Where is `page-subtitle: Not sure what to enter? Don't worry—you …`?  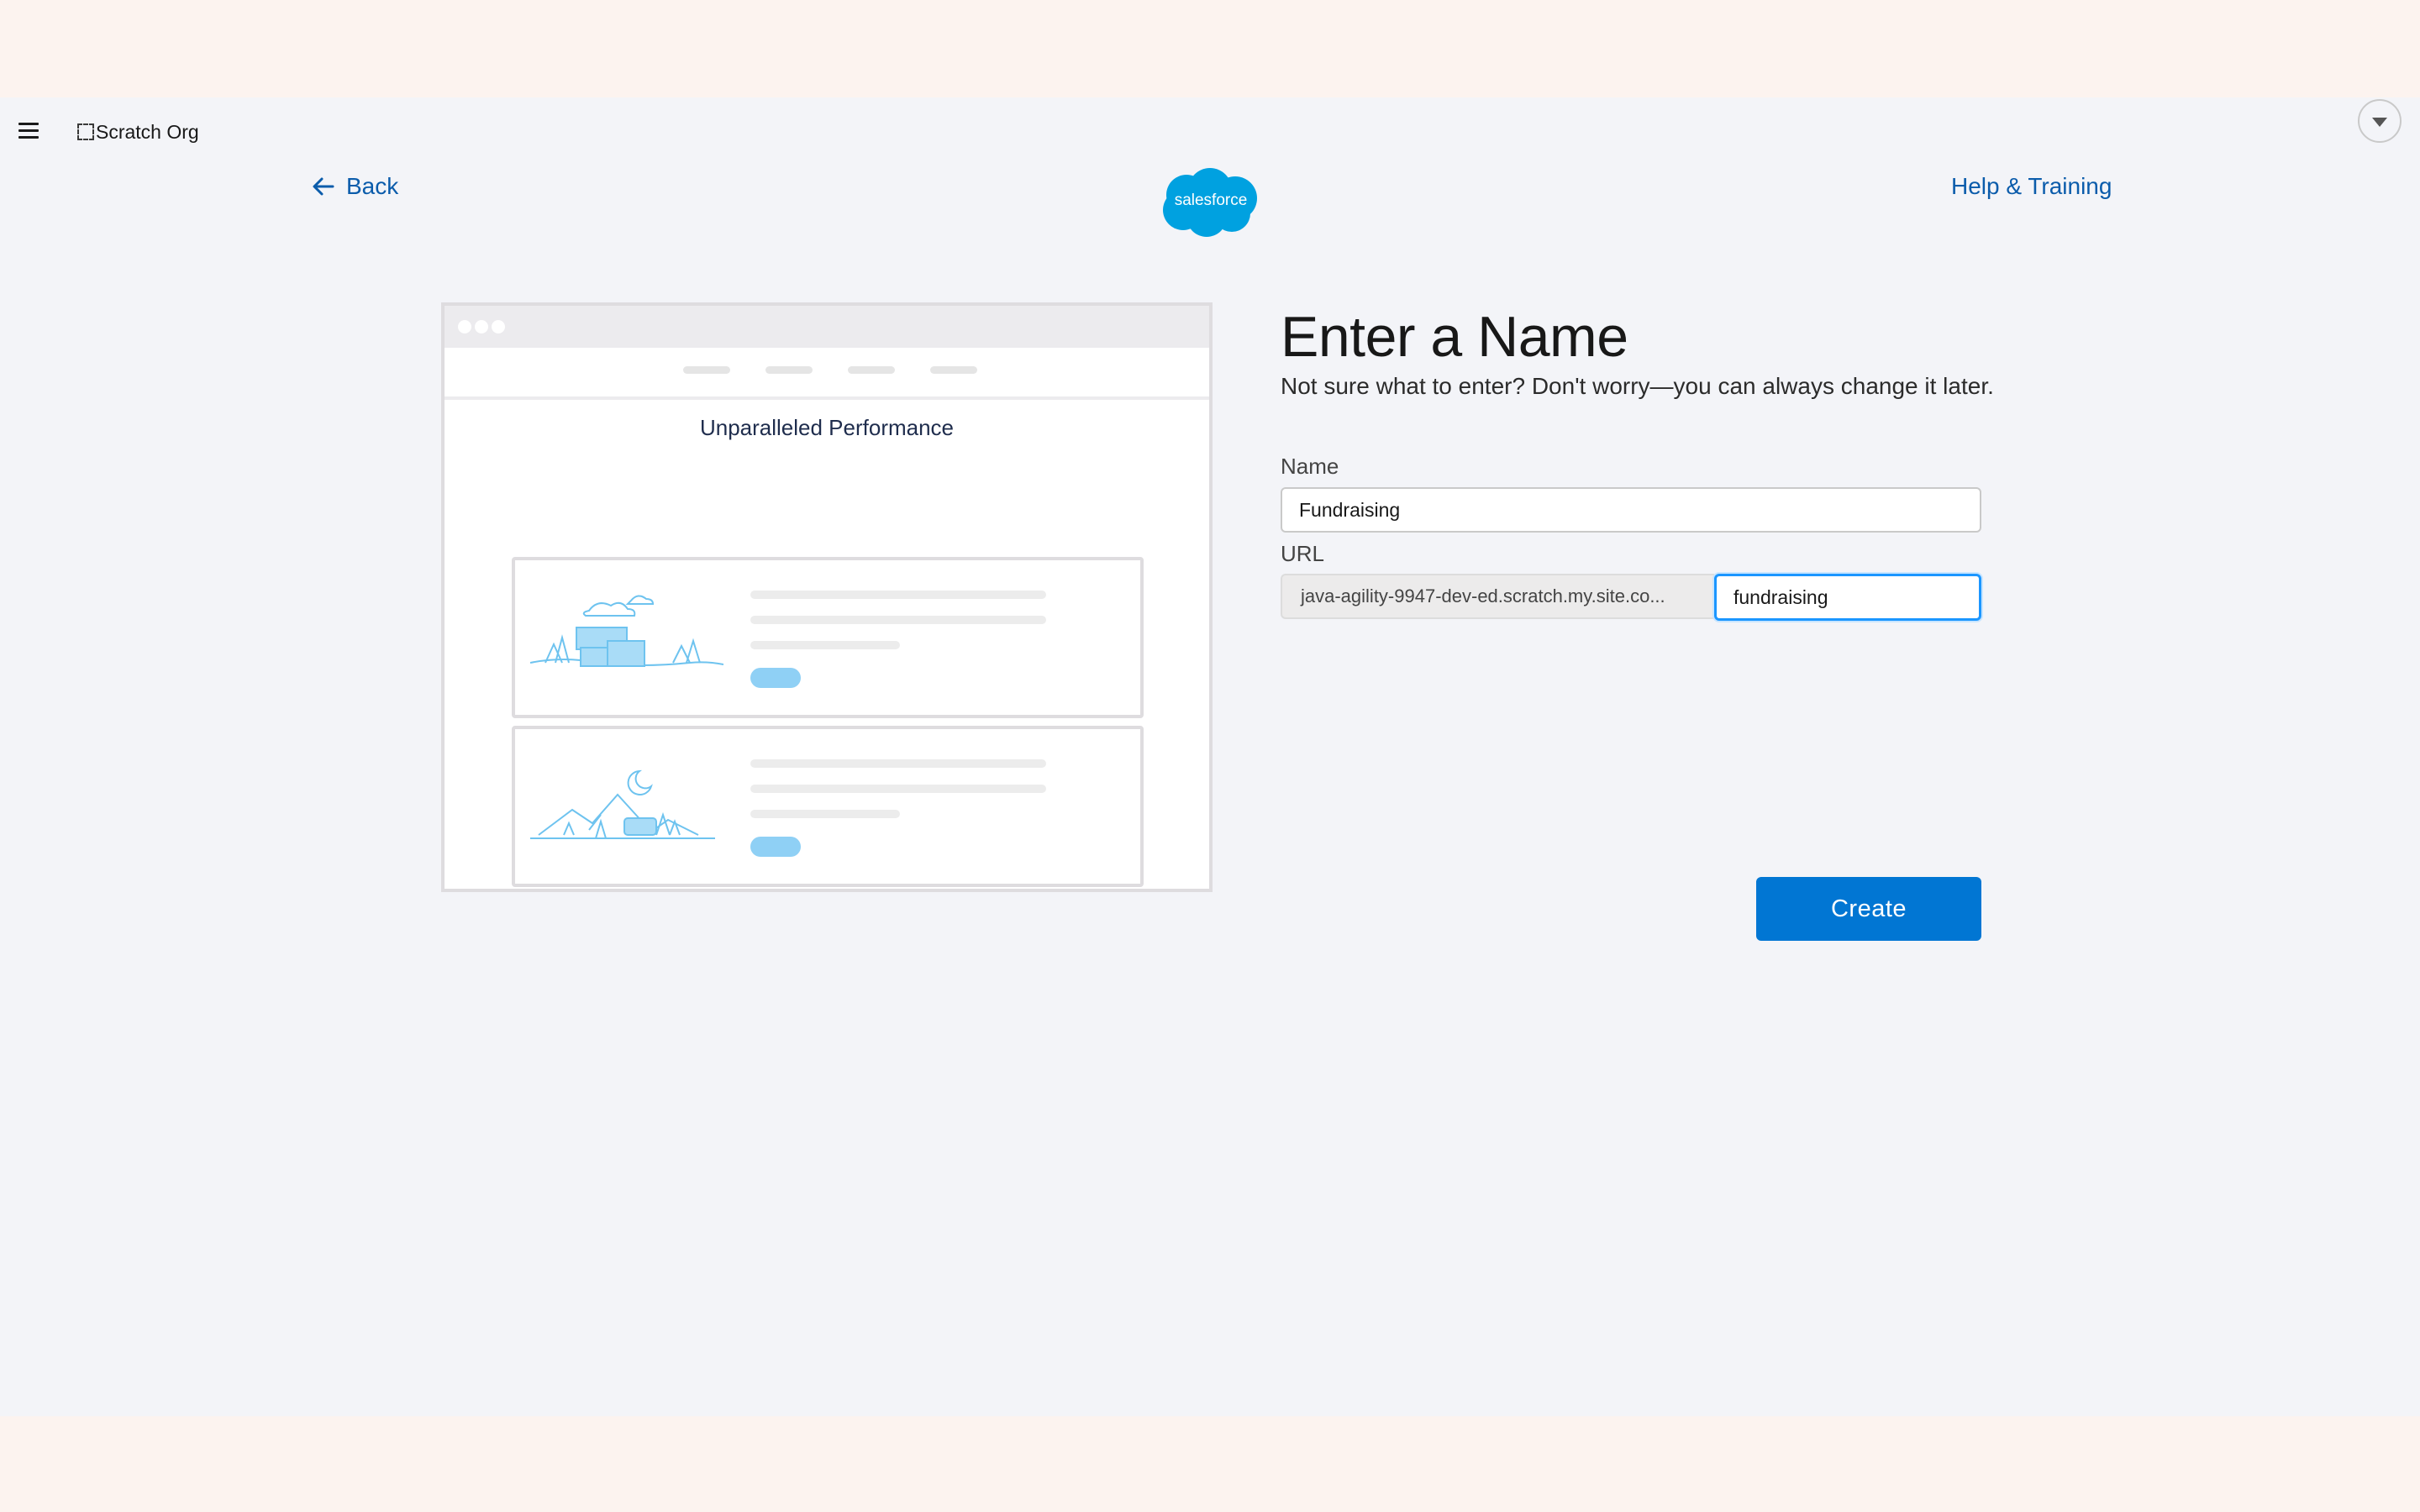 page-subtitle: Not sure what to enter? Don't worry—you … is located at coordinates (1637, 386).